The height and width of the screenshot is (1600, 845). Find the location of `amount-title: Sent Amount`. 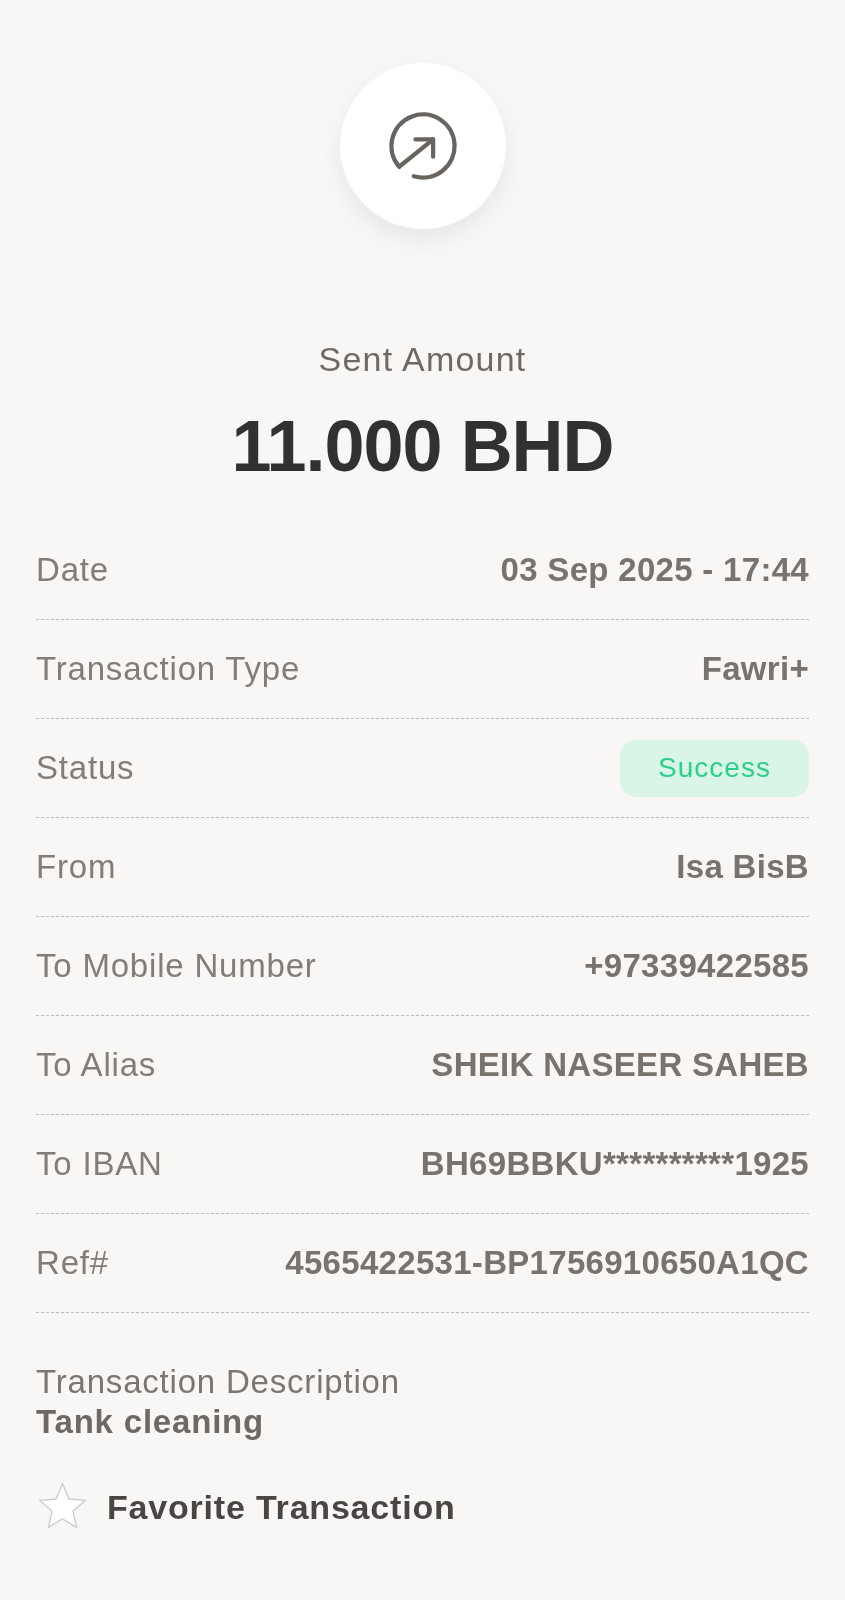

amount-title: Sent Amount is located at coordinates (422, 359).